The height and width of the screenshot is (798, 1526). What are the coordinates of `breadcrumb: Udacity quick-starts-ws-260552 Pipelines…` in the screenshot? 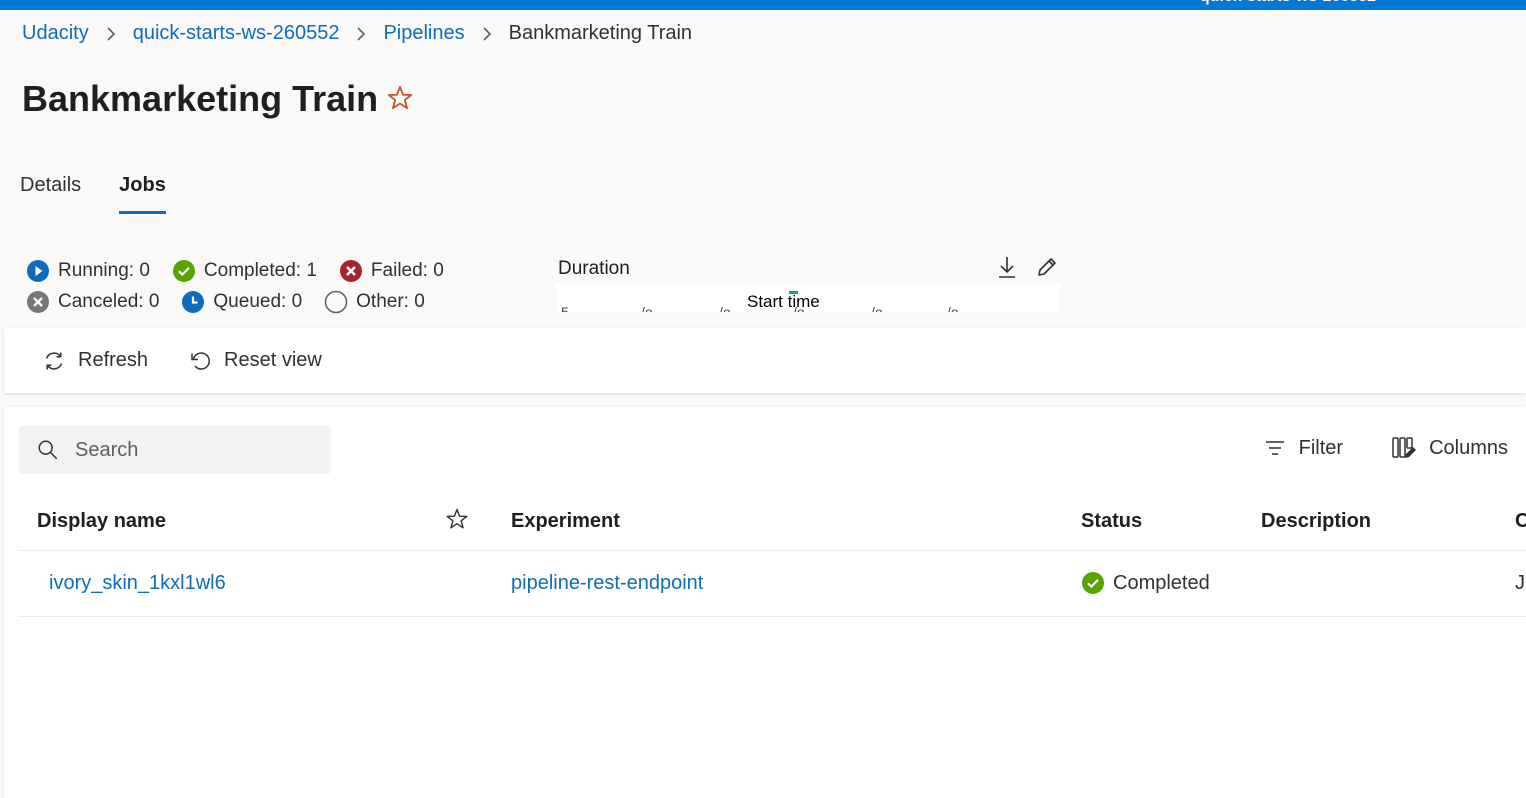 It's located at (357, 33).